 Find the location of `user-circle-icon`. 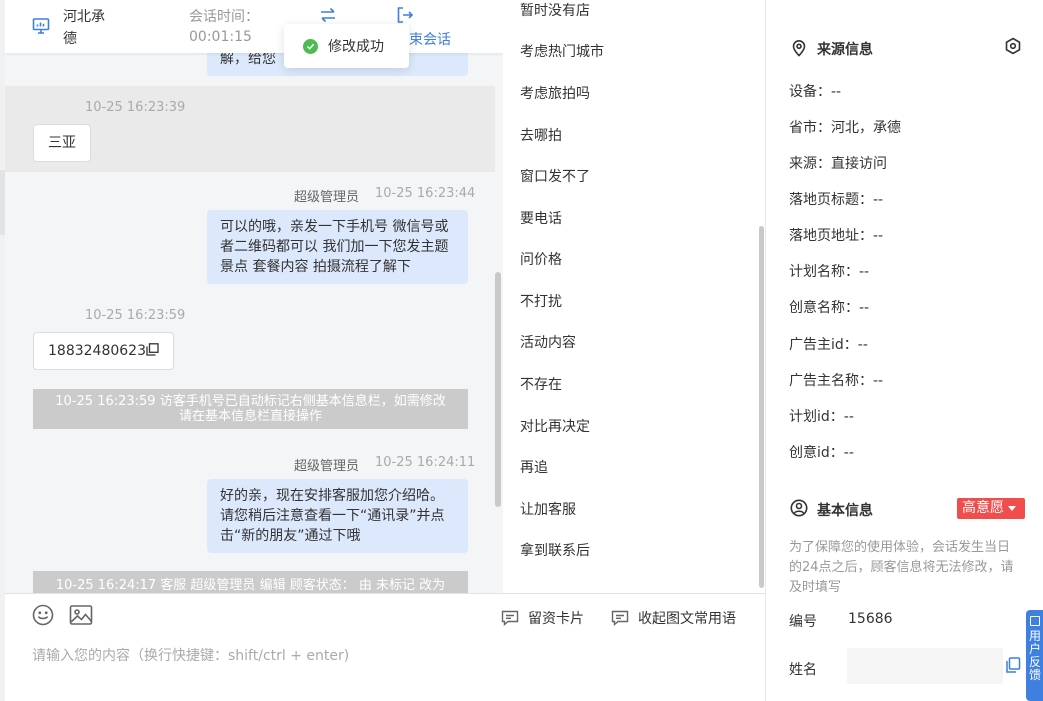

user-circle-icon is located at coordinates (799, 508).